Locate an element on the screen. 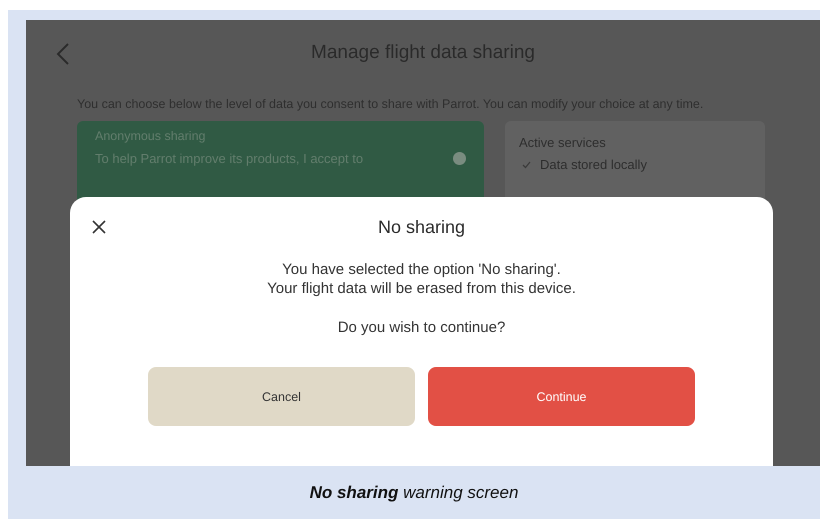  dialog-message: Your flight data will be erased from this device. is located at coordinates (421, 288).